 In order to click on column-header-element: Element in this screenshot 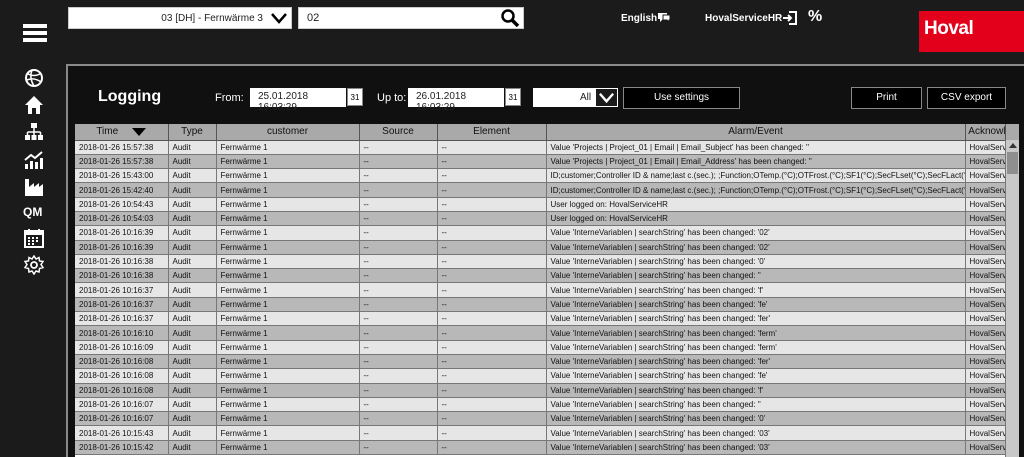, I will do `click(492, 132)`.